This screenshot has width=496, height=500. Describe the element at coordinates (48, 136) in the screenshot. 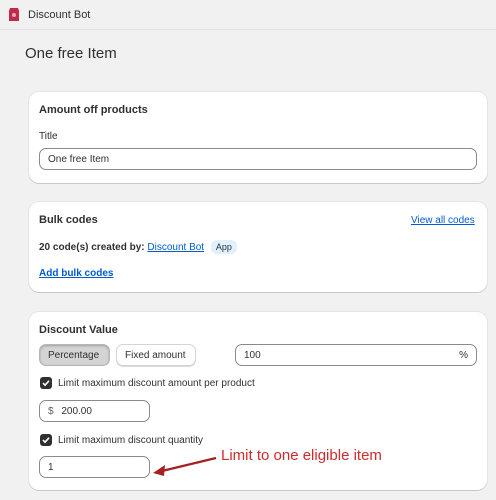

I see `title-label: Title` at that location.